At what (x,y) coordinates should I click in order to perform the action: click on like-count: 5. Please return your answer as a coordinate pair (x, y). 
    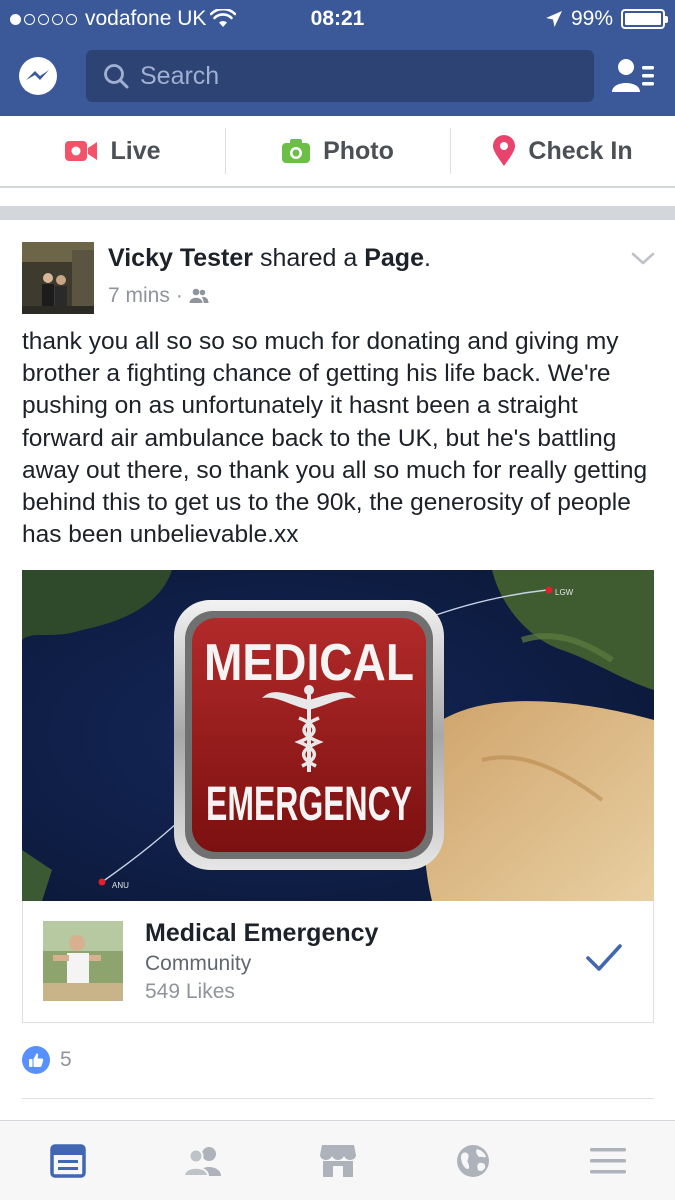
    Looking at the image, I should click on (66, 1059).